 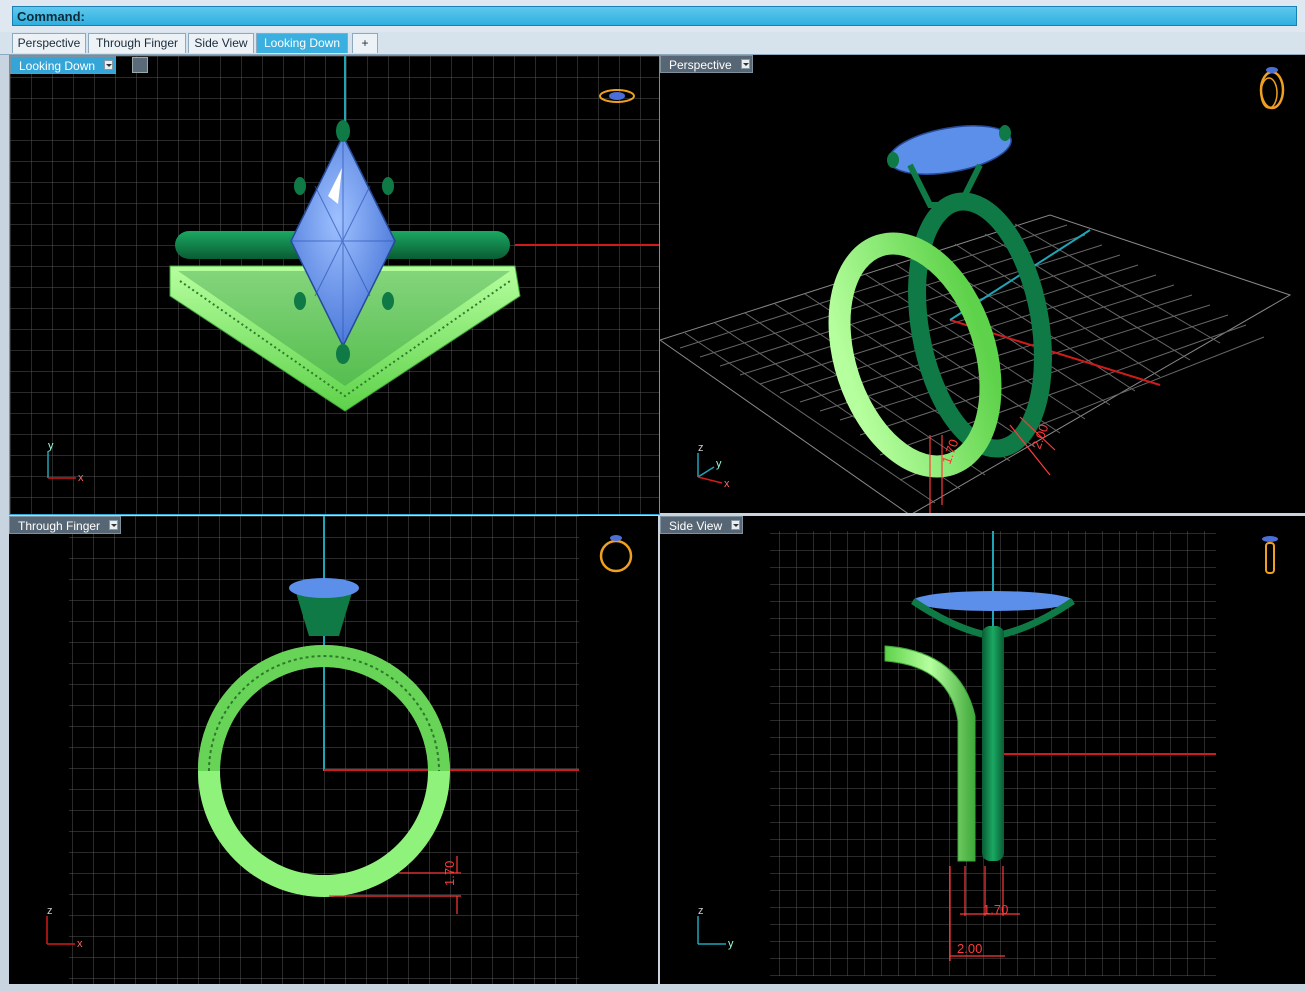 I want to click on tab-label: Side View, so click(x=221, y=43).